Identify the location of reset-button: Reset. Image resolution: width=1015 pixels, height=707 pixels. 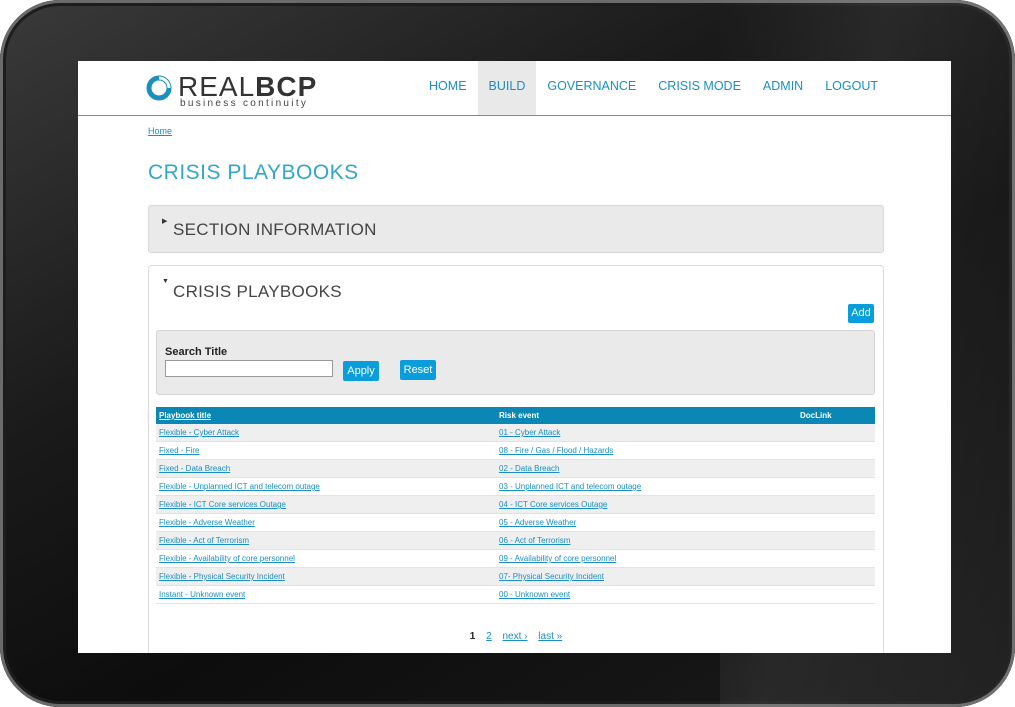
(418, 370).